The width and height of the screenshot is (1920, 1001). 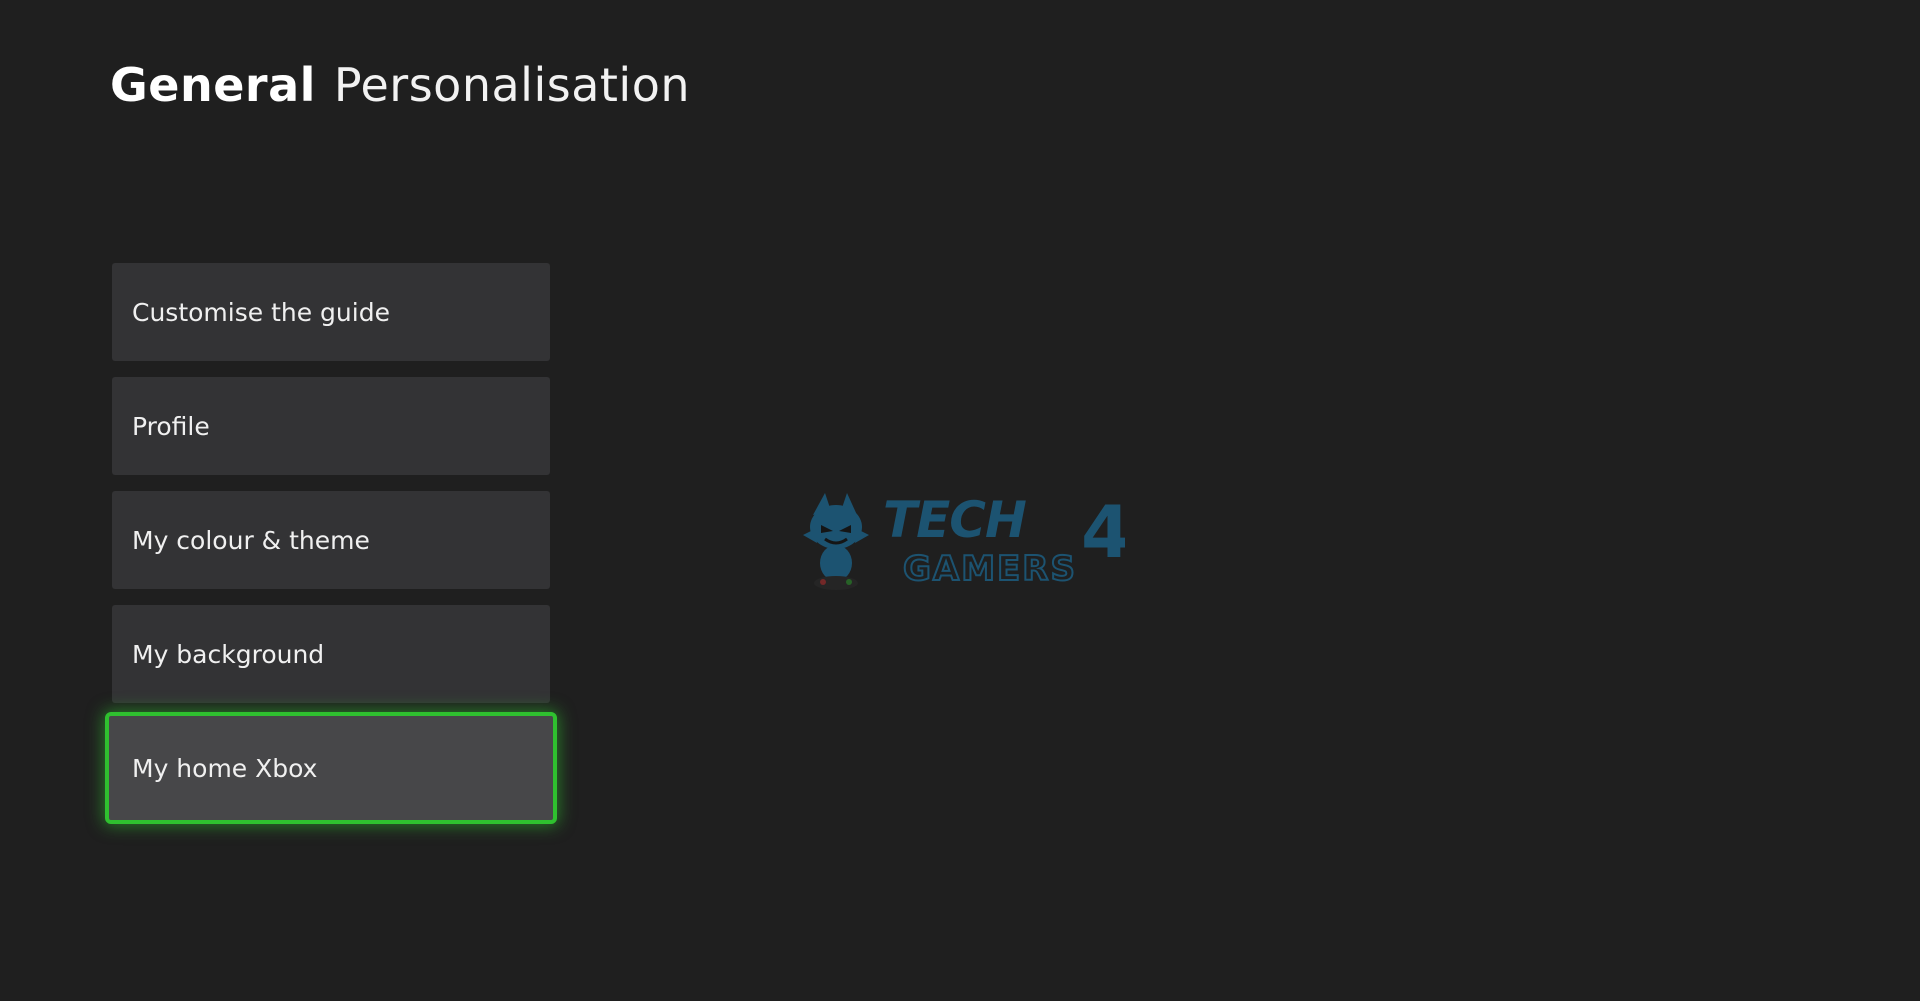 What do you see at coordinates (1103, 532) in the screenshot?
I see `watermark-number: 4` at bounding box center [1103, 532].